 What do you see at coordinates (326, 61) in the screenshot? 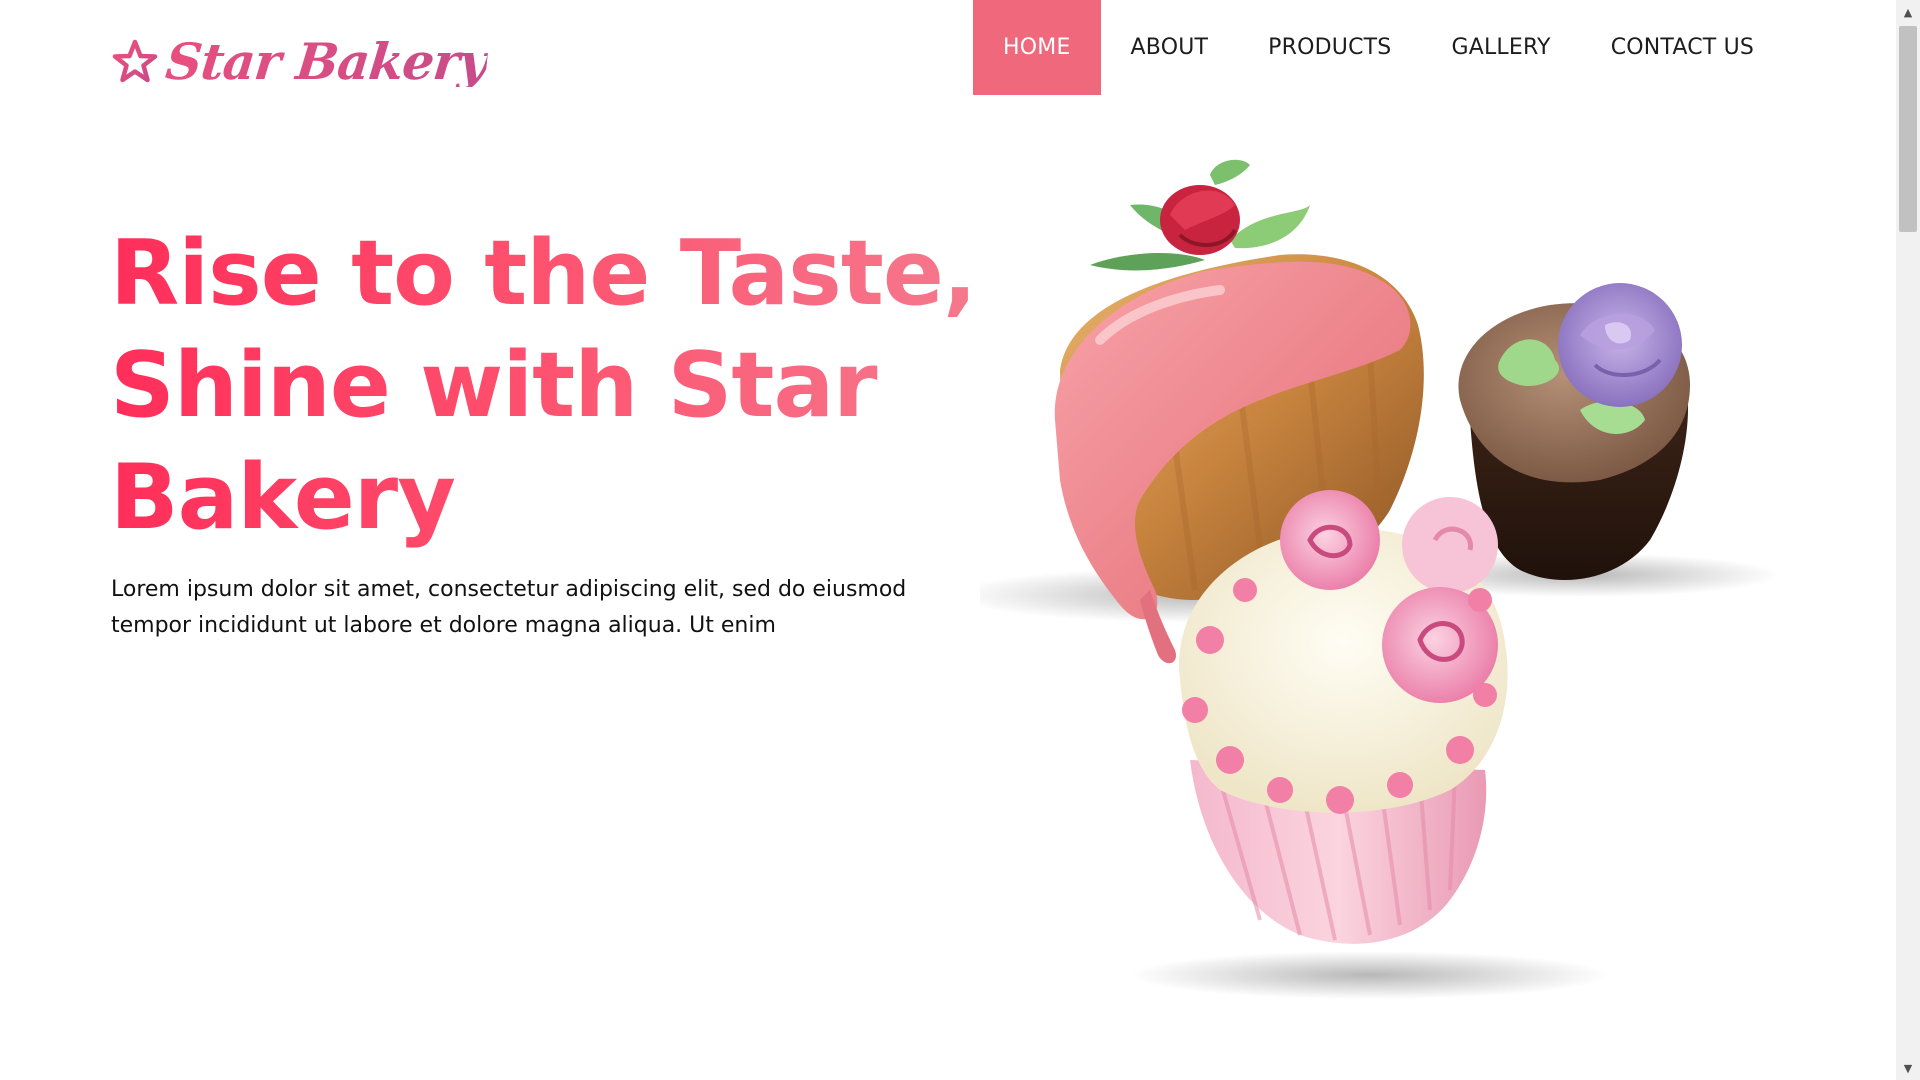
I see `brand-name: Star Bakery` at bounding box center [326, 61].